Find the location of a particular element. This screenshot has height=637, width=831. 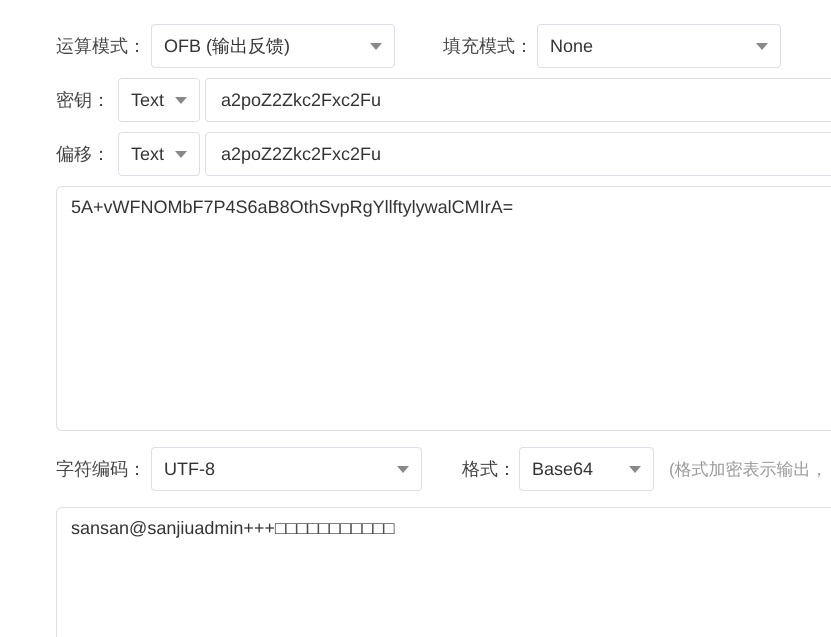

charset-label: 字符编码： is located at coordinates (101, 469).